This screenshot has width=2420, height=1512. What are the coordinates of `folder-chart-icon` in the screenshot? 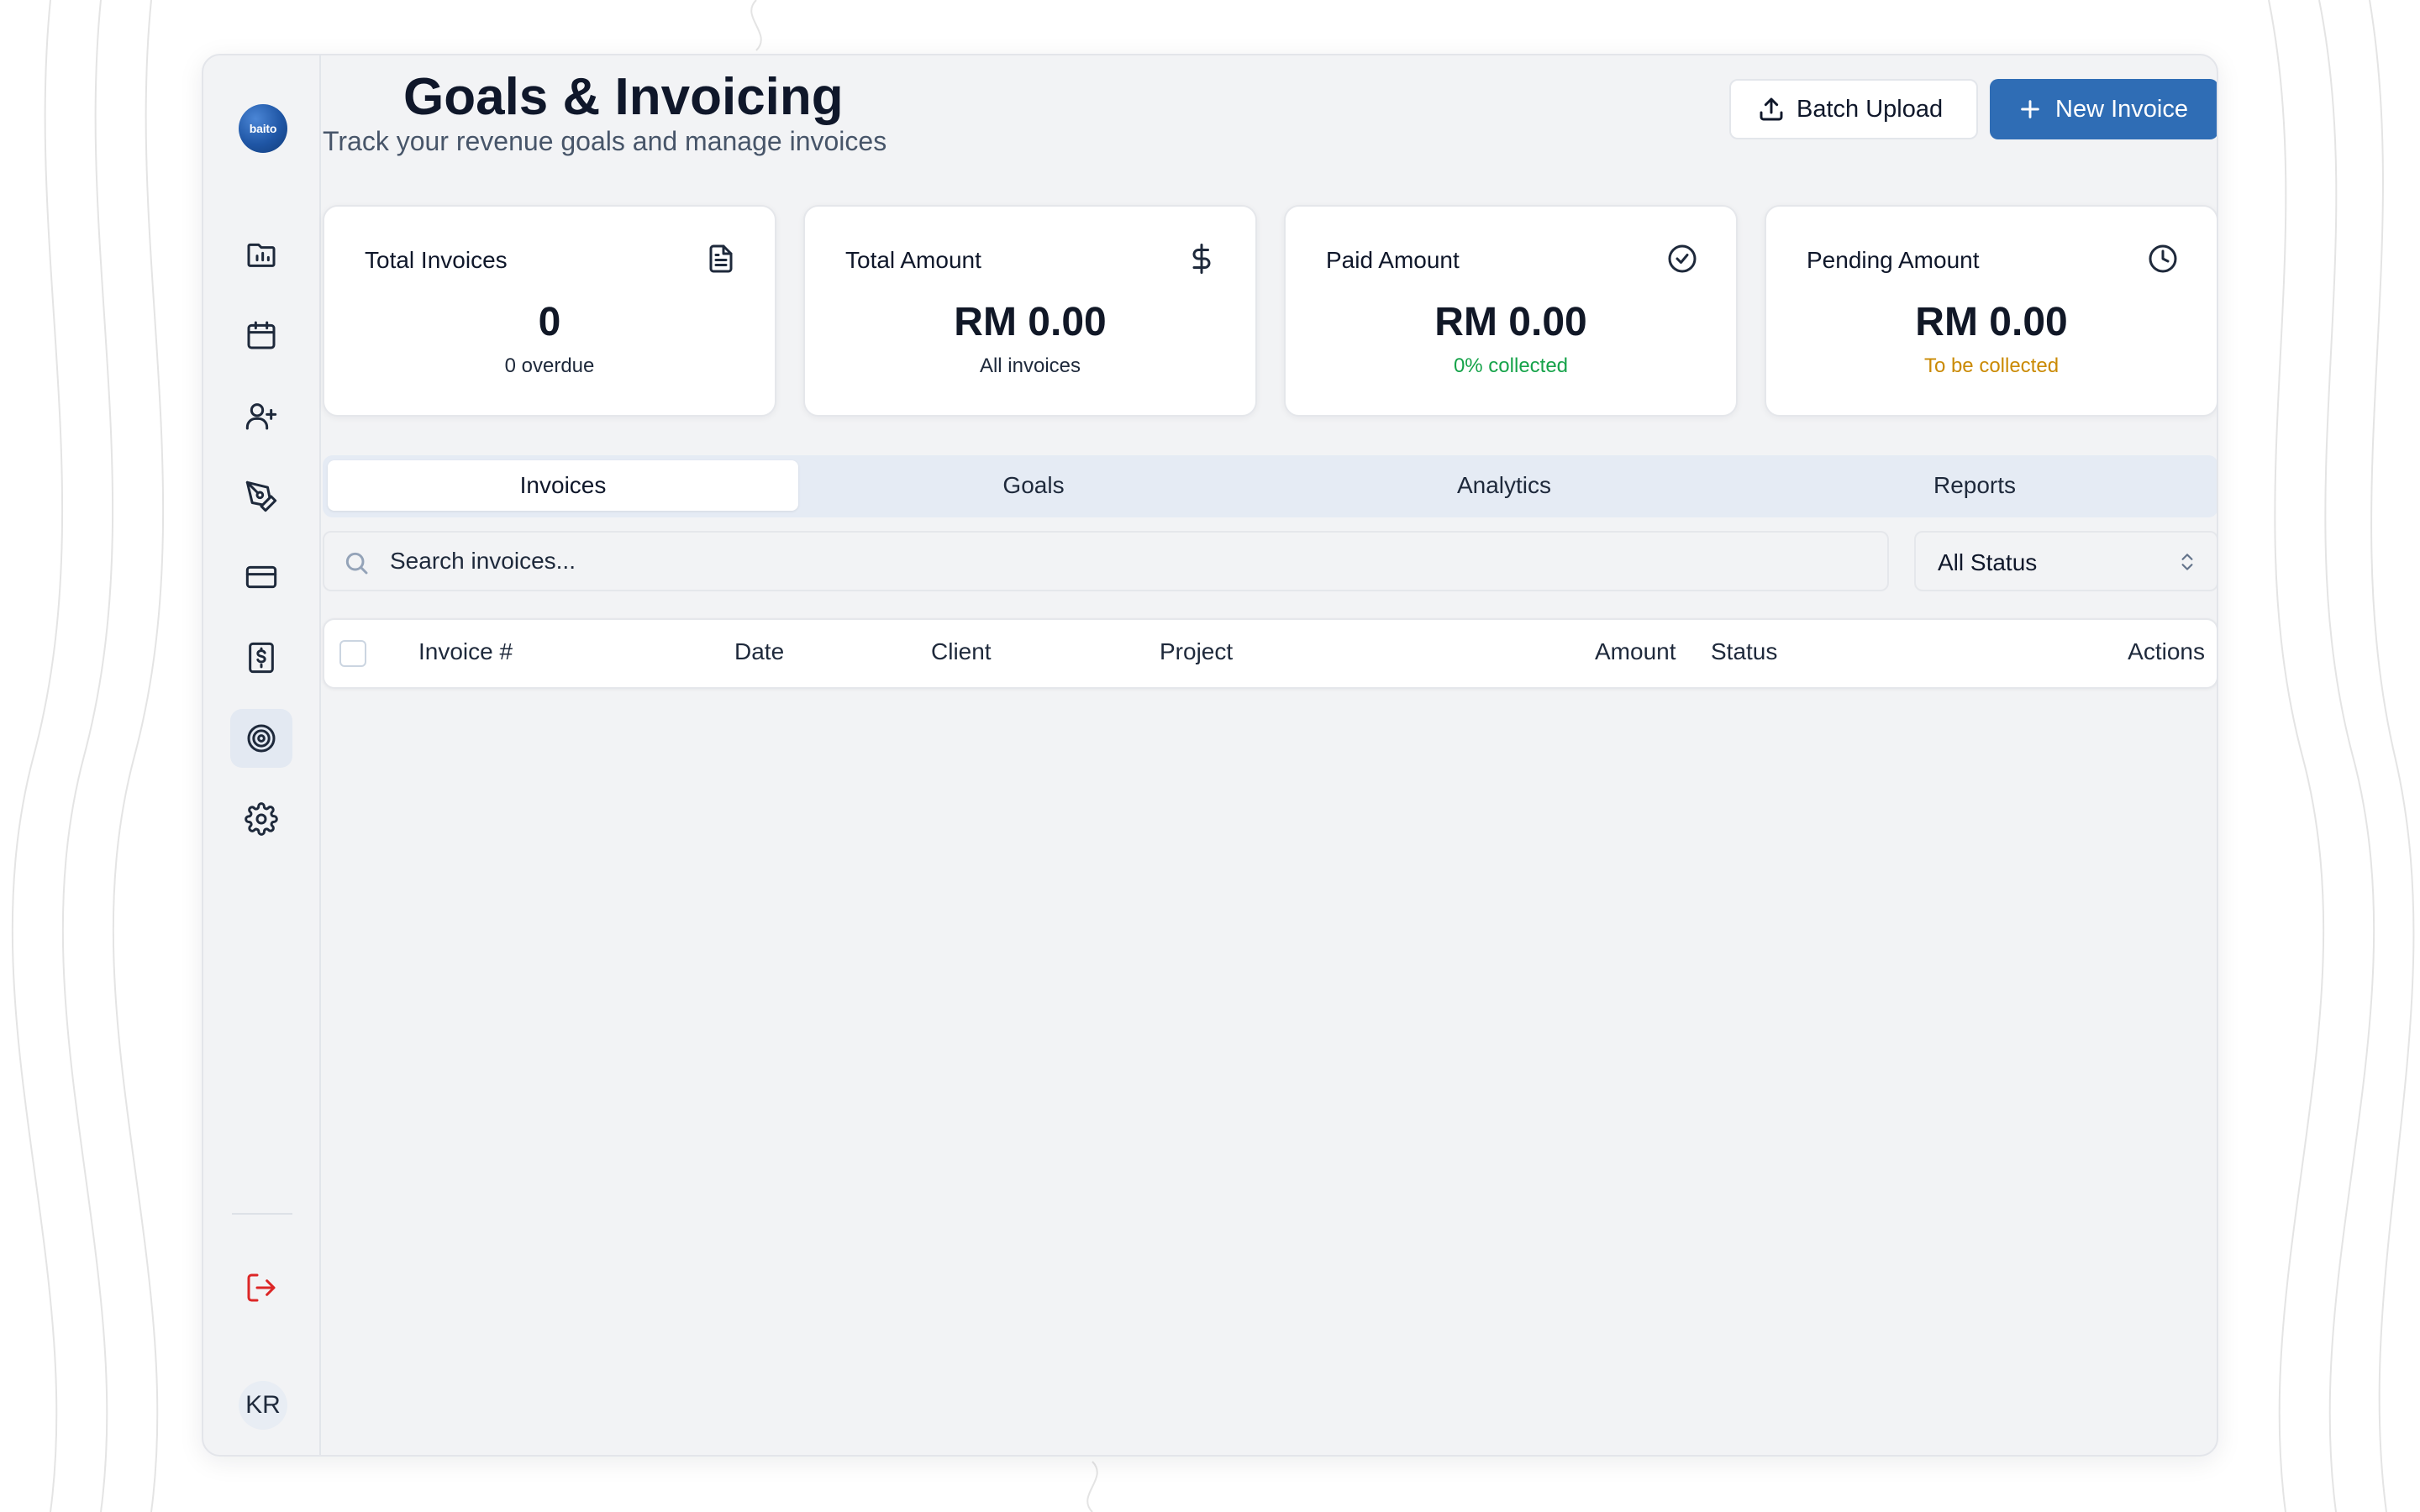 It's located at (261, 255).